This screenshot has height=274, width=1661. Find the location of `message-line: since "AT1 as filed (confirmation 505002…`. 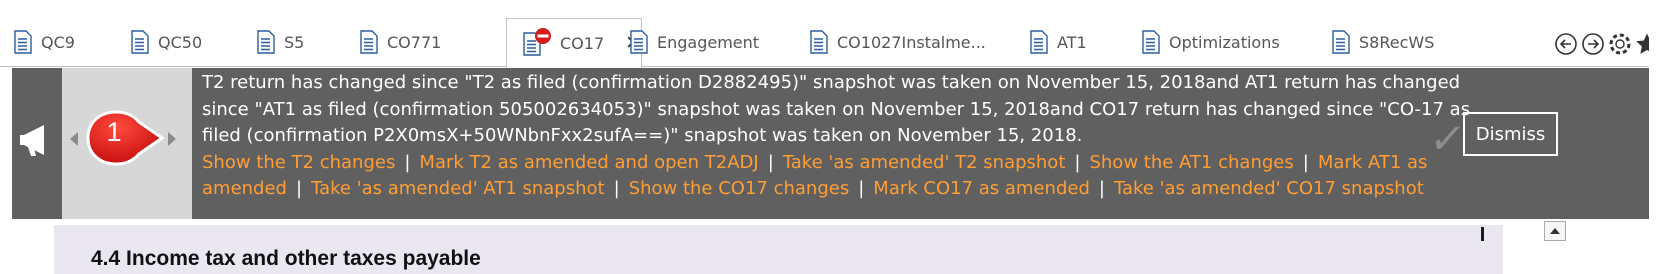

message-line: since "AT1 as filed (confirmation 505002… is located at coordinates (836, 109).